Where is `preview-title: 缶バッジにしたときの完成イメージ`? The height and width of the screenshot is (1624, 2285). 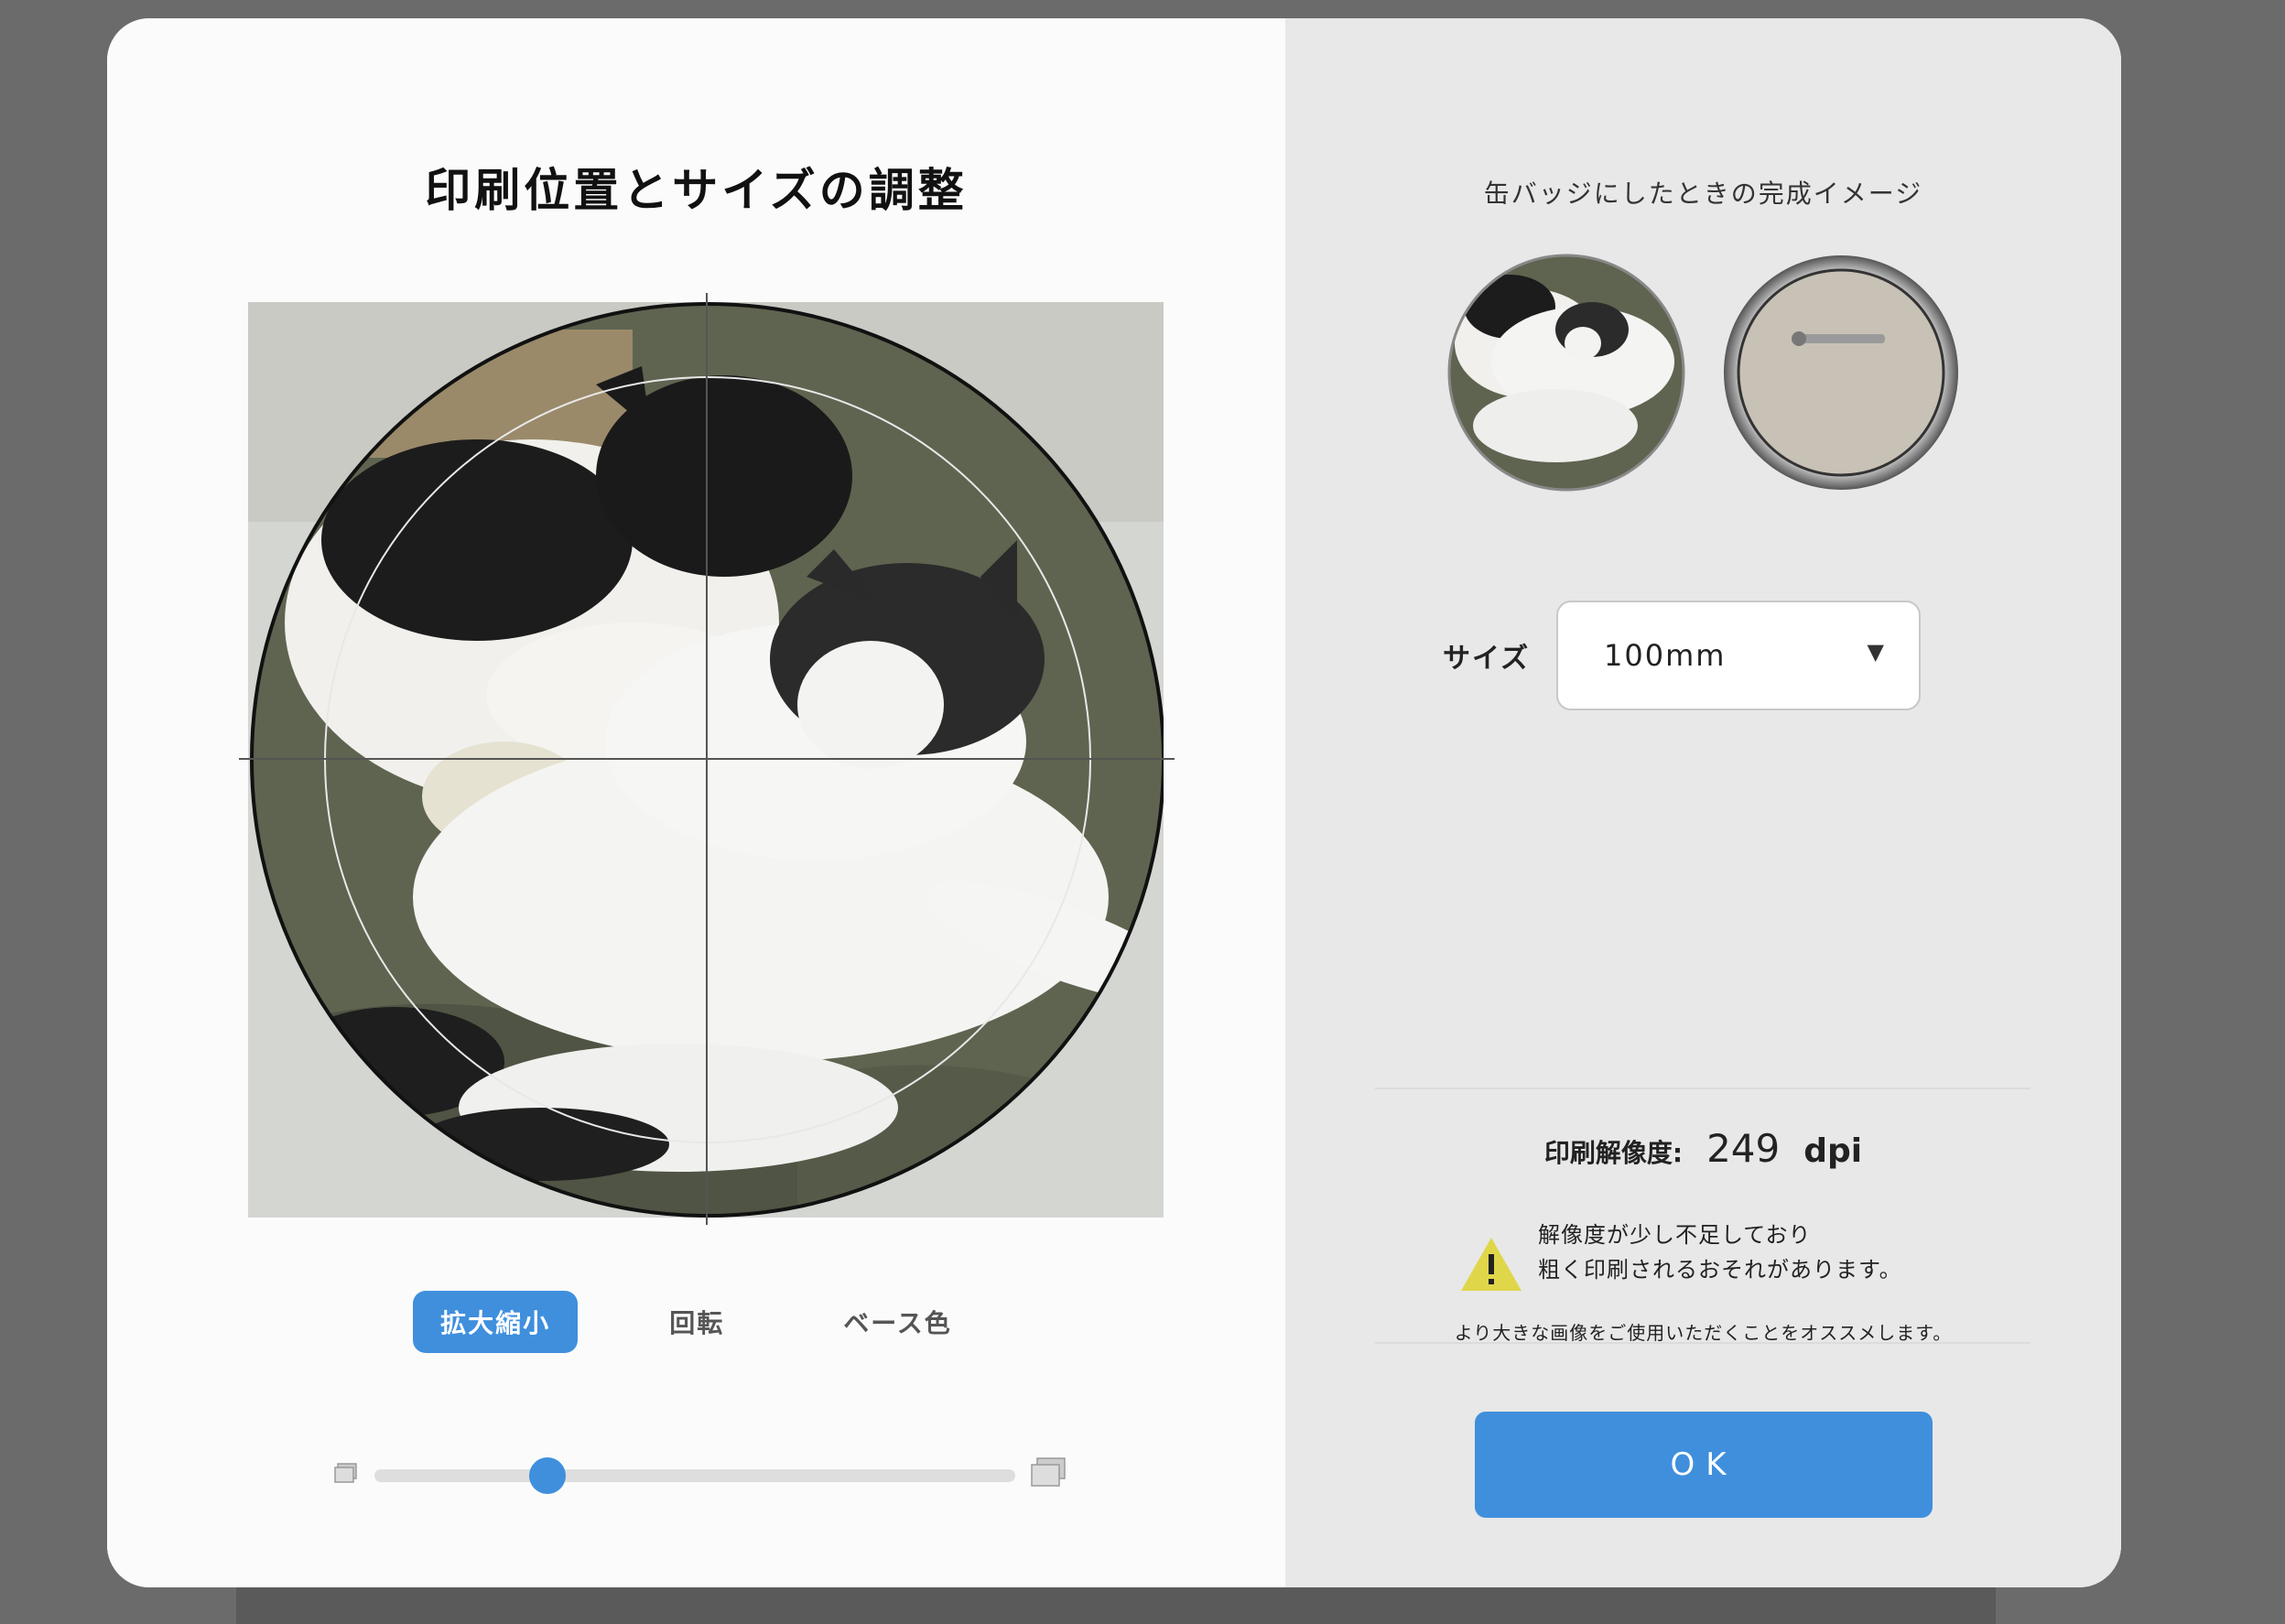
preview-title: 缶バッジにしたときの完成イメージ is located at coordinates (1703, 194).